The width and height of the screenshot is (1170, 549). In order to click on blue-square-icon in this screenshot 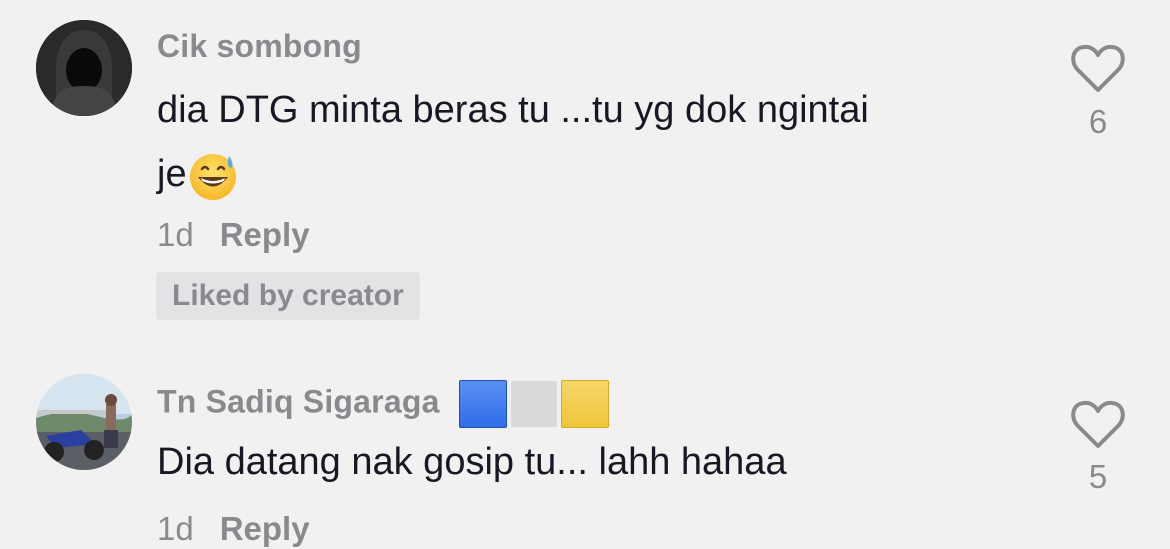, I will do `click(482, 404)`.